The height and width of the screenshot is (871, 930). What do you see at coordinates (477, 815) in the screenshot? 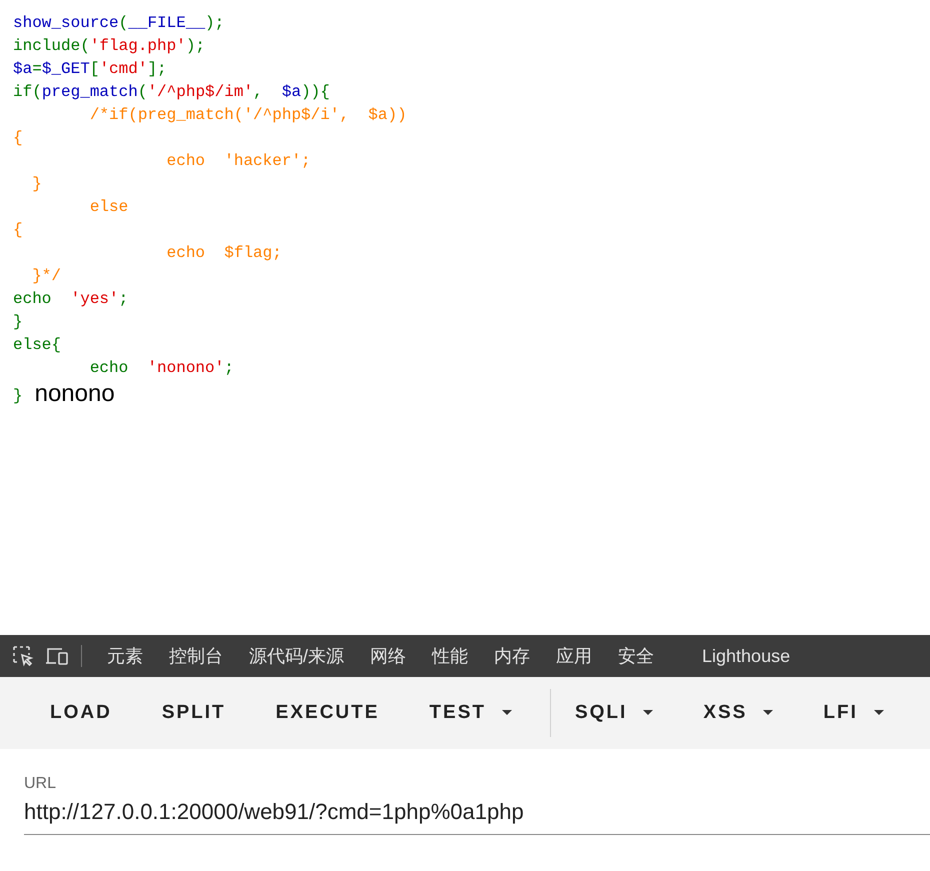
I see `url-field: http://127.0.0.1:20000/web91/?cmd=1php%0a1php` at bounding box center [477, 815].